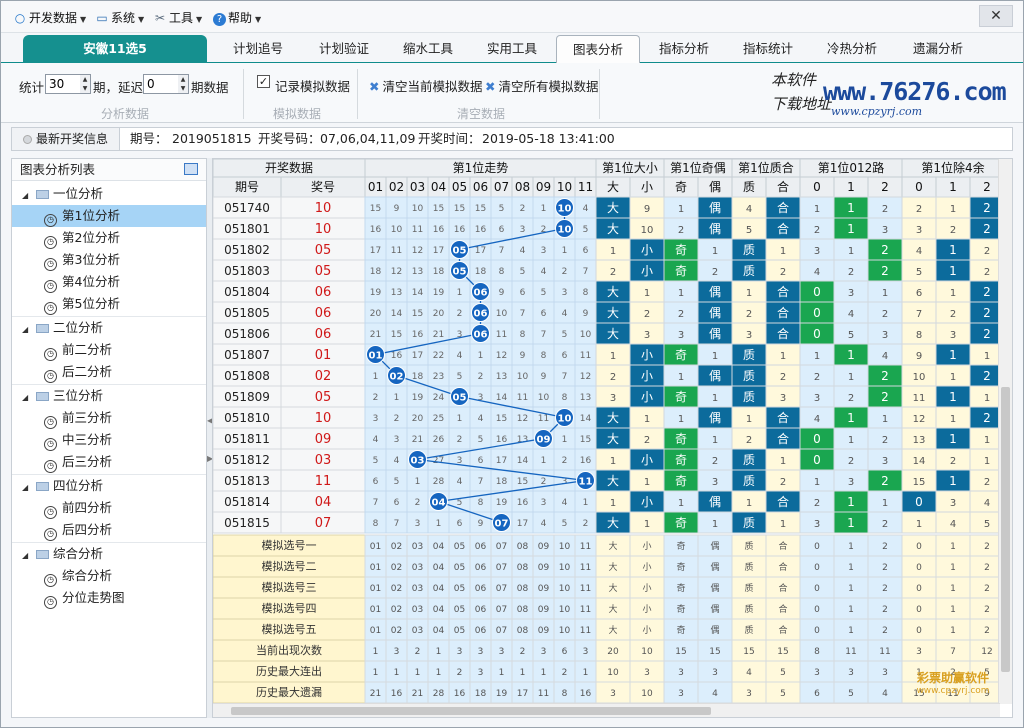 The image size is (1024, 728). Describe the element at coordinates (109, 260) in the screenshot. I see `tree-item: ◷ 第3位分析` at that location.